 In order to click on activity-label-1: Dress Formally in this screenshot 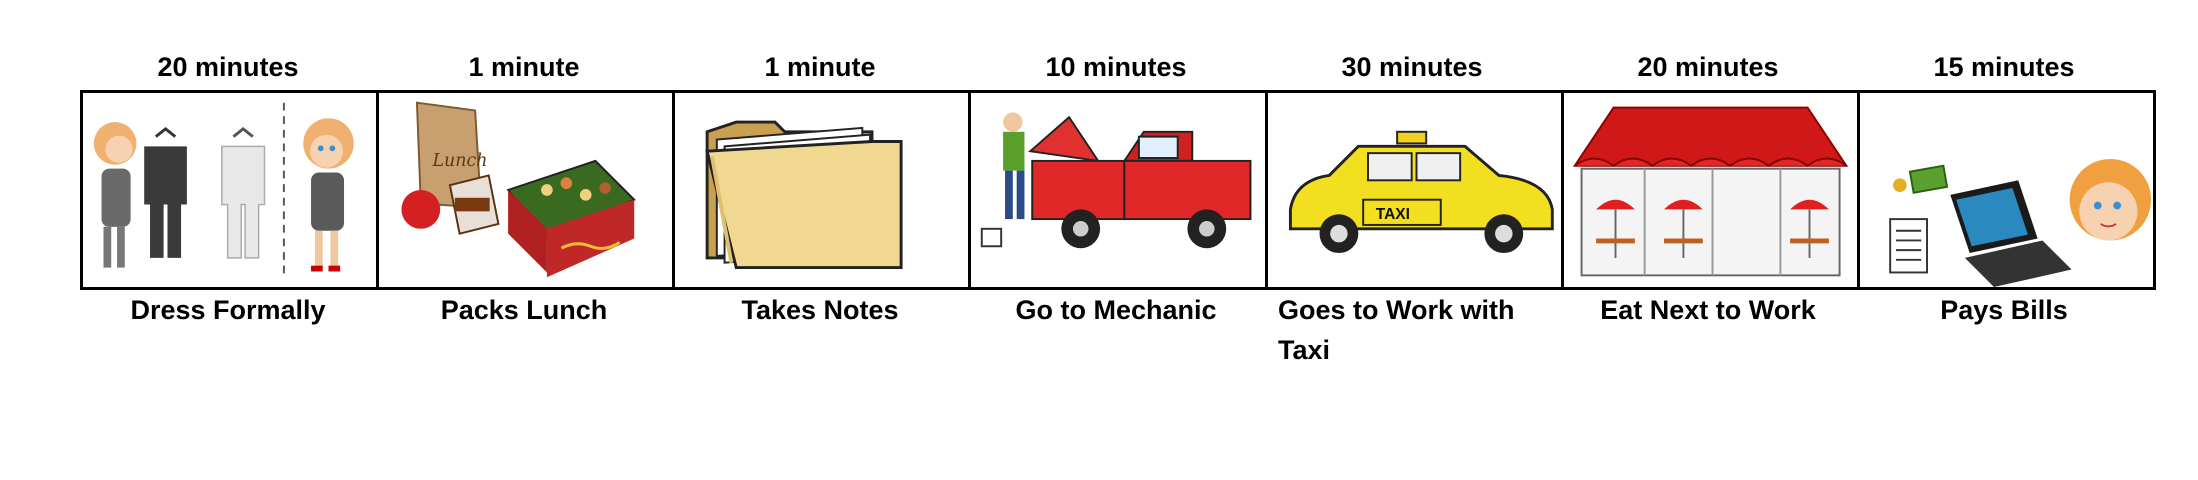, I will do `click(228, 310)`.